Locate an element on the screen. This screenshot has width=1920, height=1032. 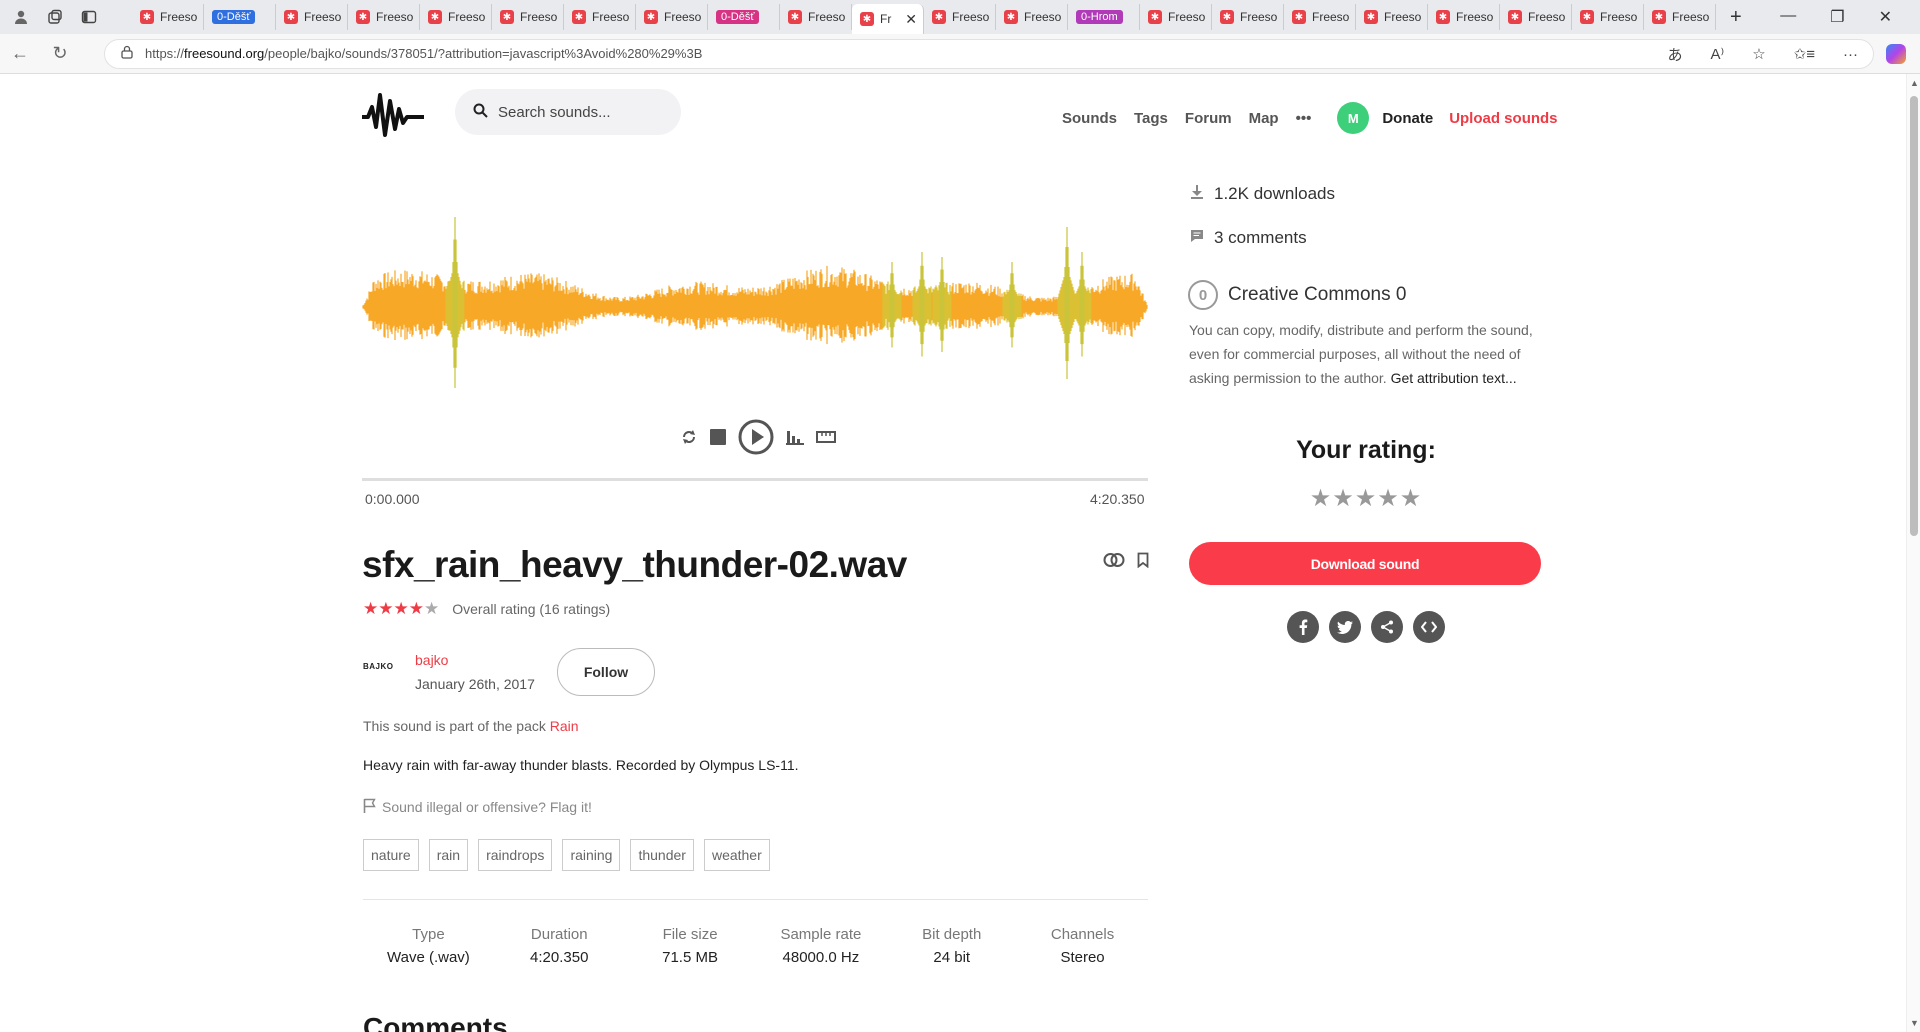
play-icon is located at coordinates (756, 437).